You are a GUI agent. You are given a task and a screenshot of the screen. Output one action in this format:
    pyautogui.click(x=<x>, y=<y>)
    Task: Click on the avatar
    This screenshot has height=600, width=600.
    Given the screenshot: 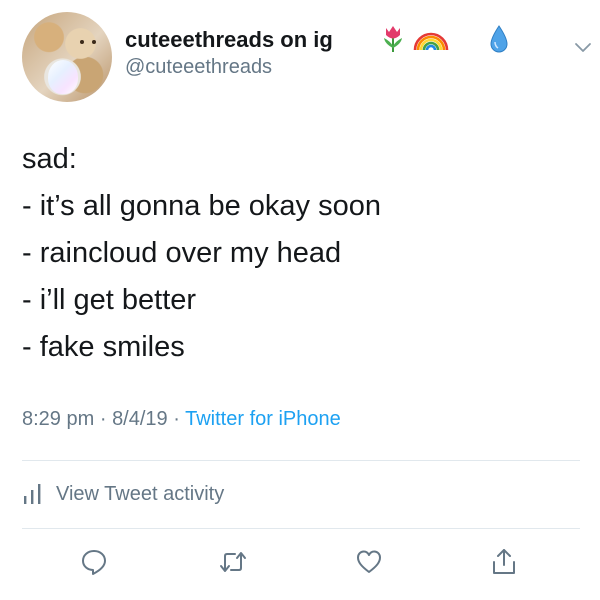 What is the action you would take?
    pyautogui.click(x=67, y=57)
    